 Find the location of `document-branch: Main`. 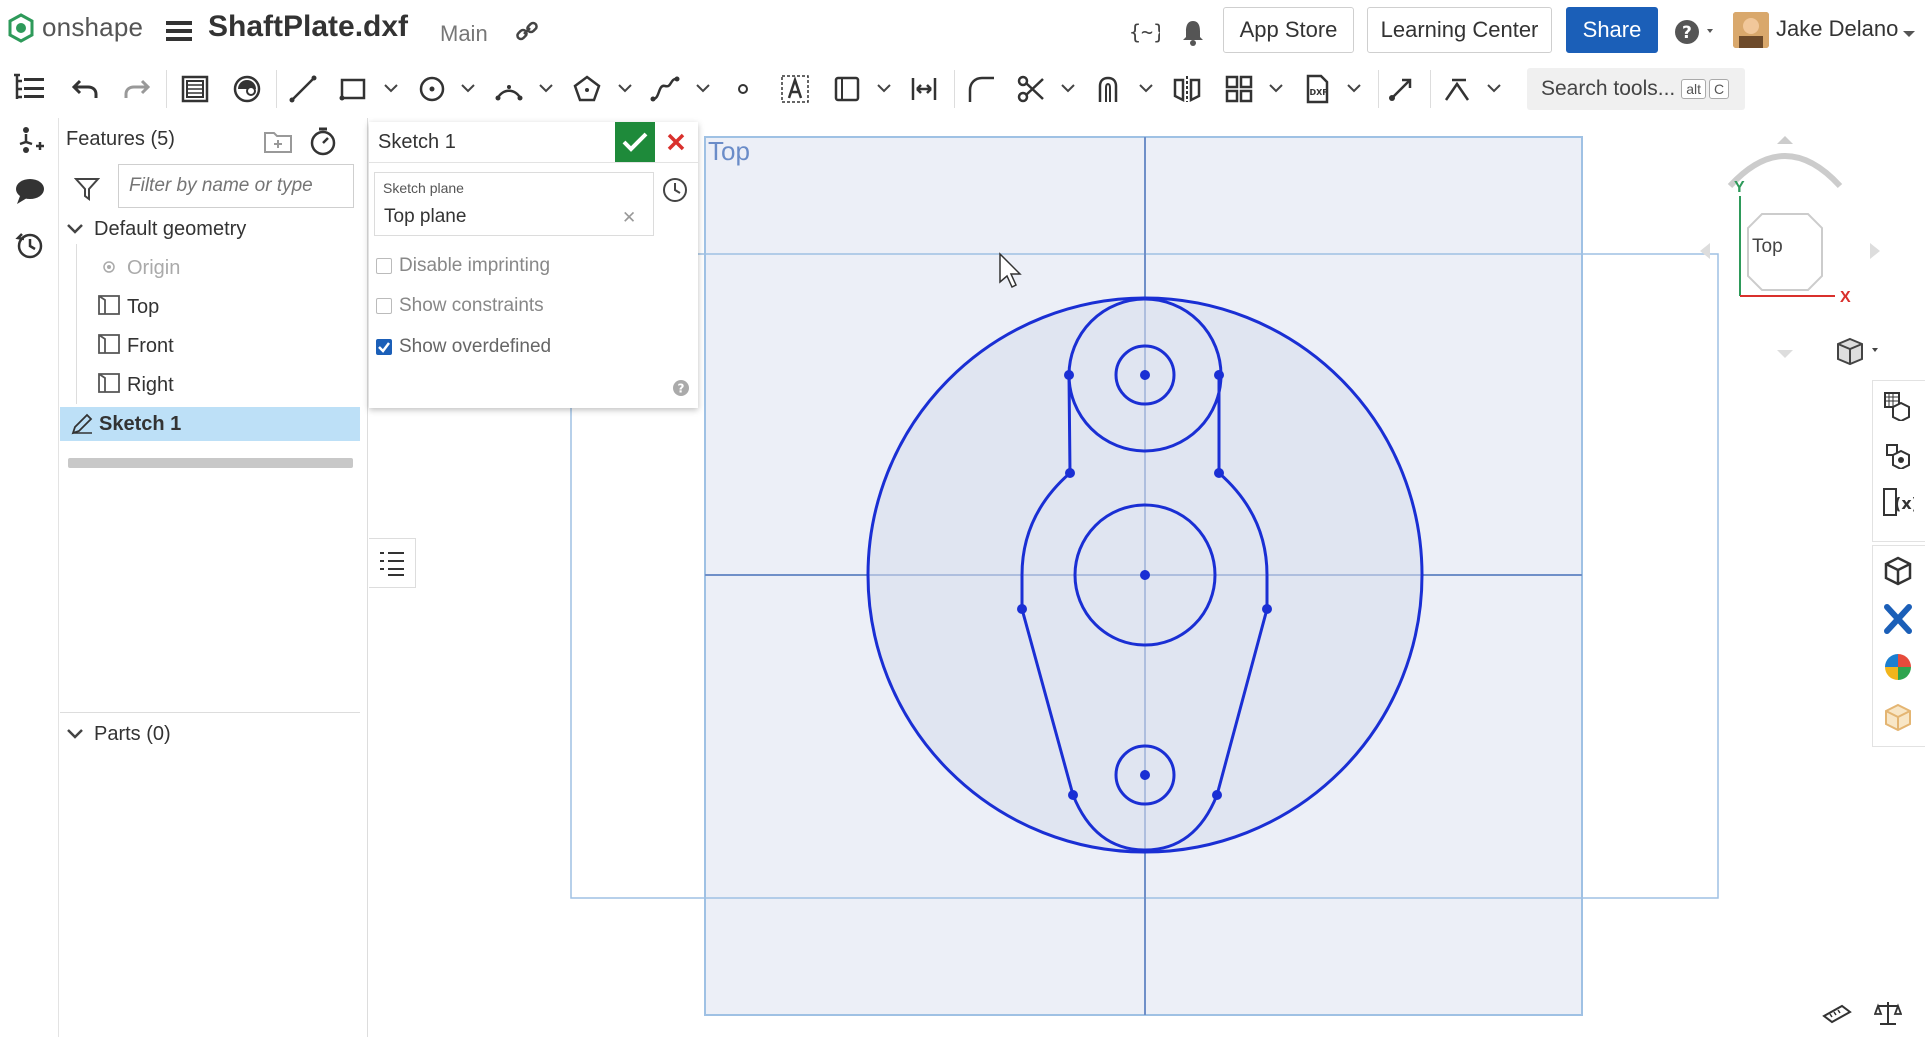

document-branch: Main is located at coordinates (464, 34).